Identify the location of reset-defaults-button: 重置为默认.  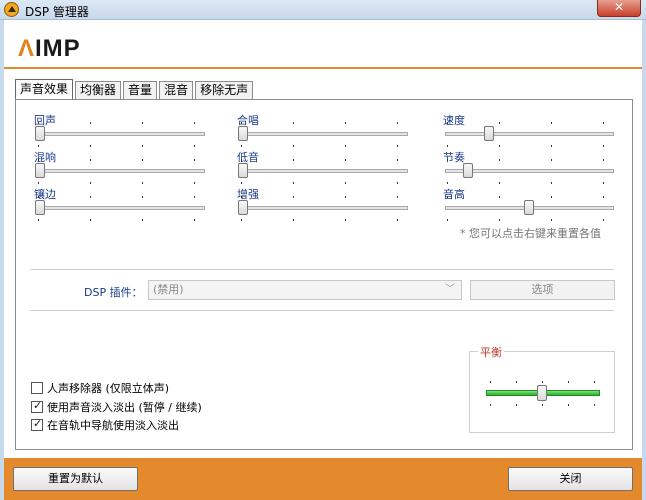
(75, 479).